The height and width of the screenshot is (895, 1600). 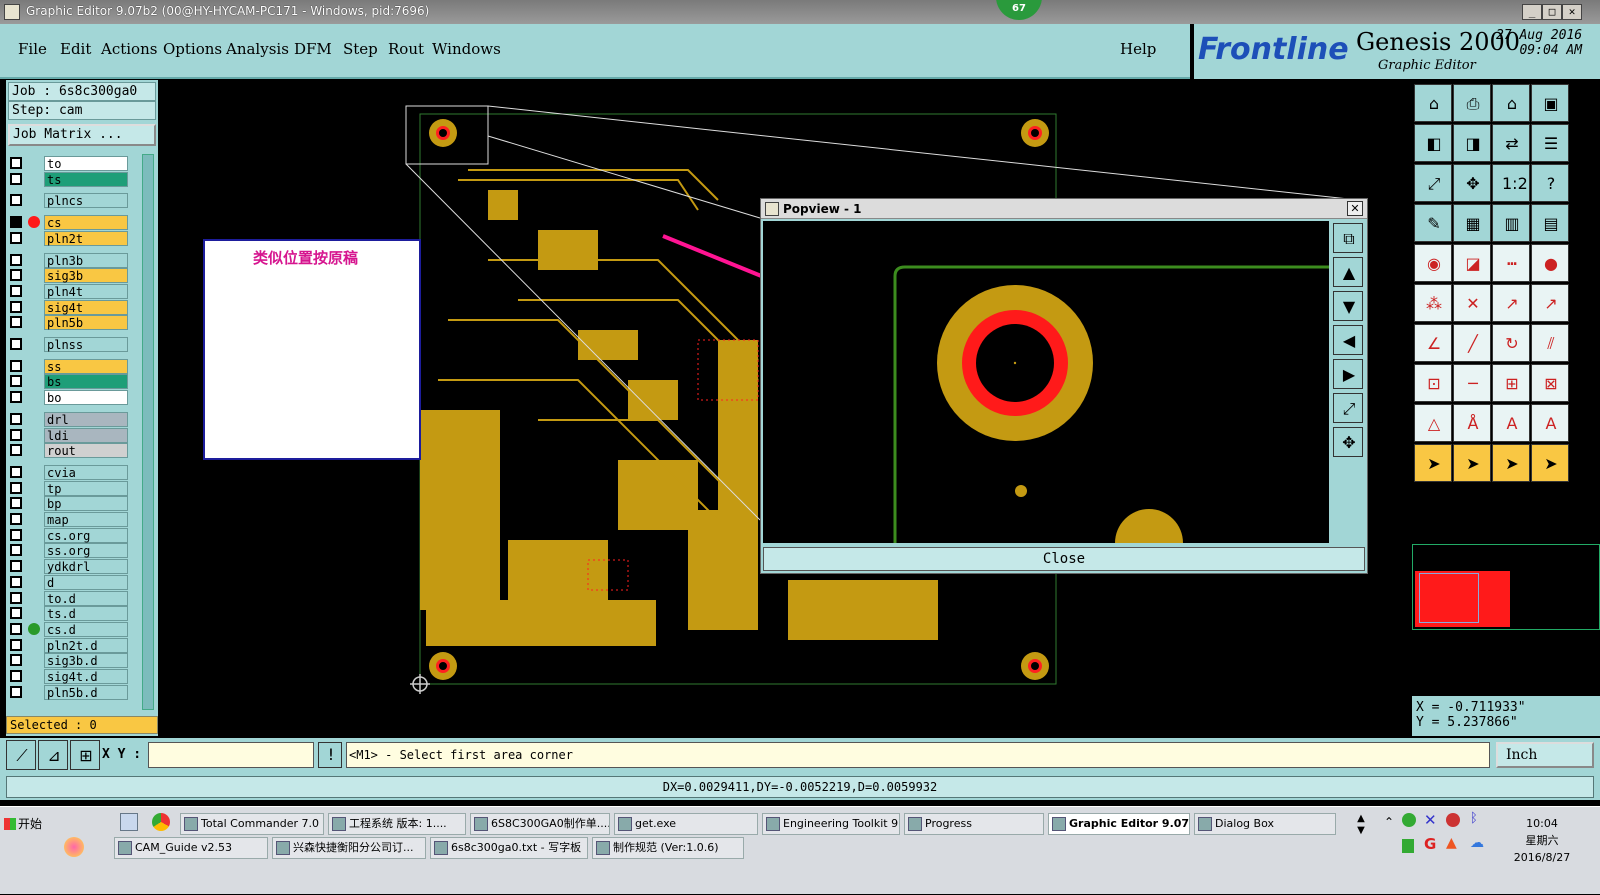 I want to click on taskbar-item: get.exe, so click(x=686, y=824).